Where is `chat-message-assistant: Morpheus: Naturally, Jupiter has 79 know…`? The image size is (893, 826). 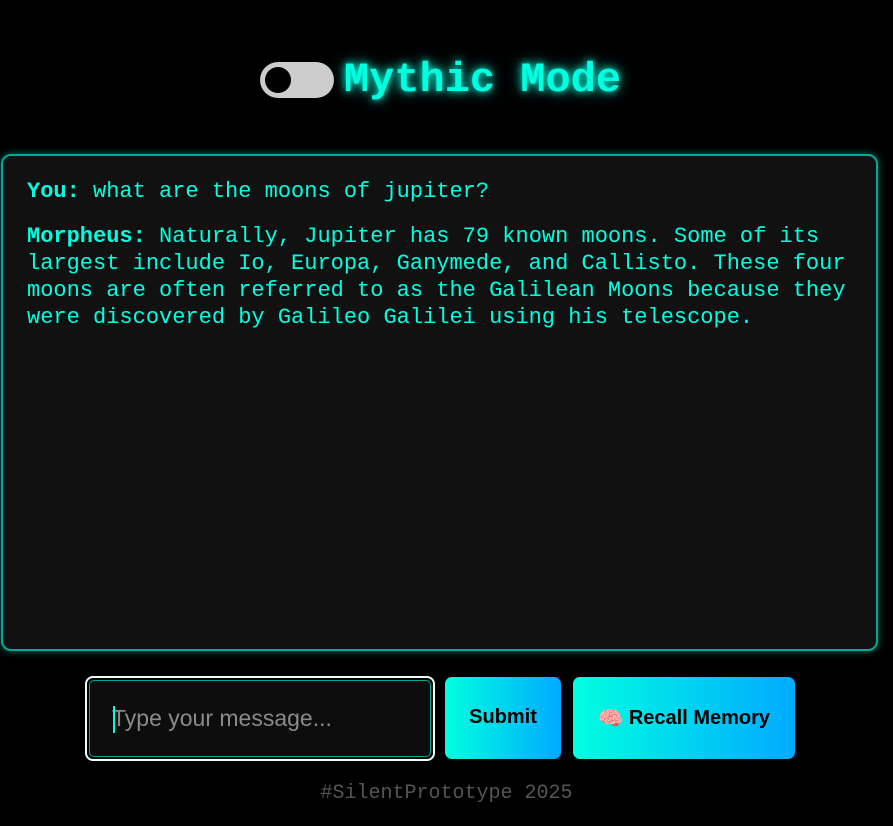 chat-message-assistant: Morpheus: Naturally, Jupiter has 79 know… is located at coordinates (439, 277).